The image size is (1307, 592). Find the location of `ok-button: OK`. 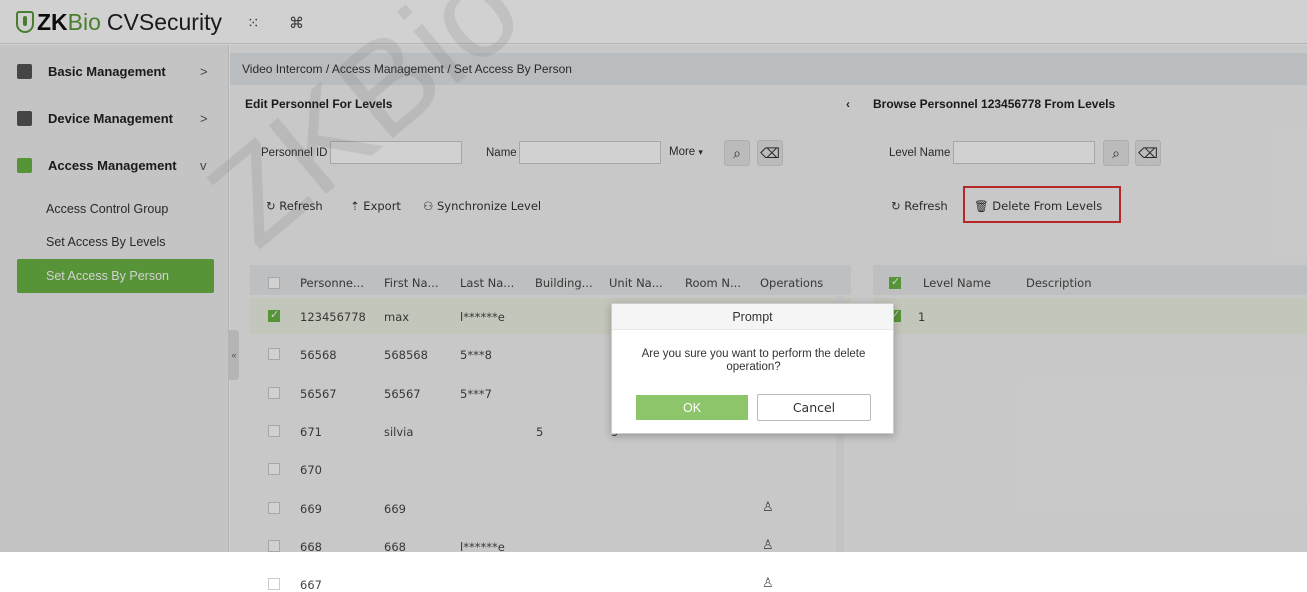

ok-button: OK is located at coordinates (692, 407).